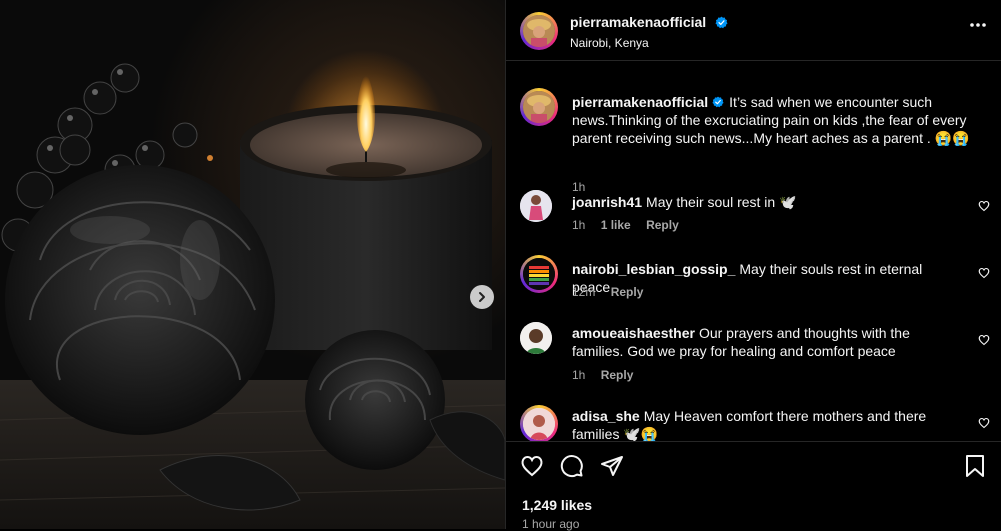 The height and width of the screenshot is (531, 1001). I want to click on caption-username: pierramakenaofficial, so click(640, 102).